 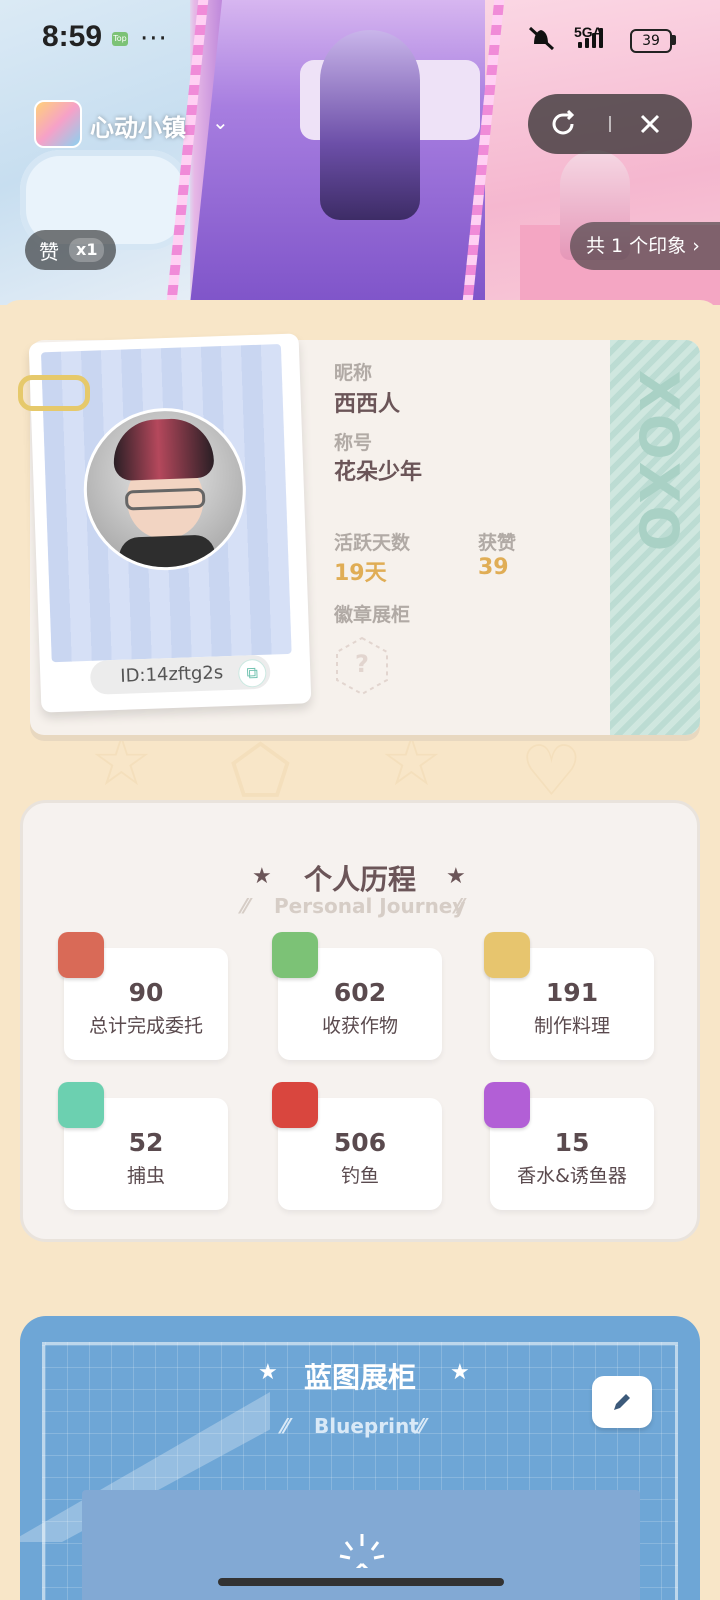 I want to click on nickname-value: 西西人, so click(x=367, y=404).